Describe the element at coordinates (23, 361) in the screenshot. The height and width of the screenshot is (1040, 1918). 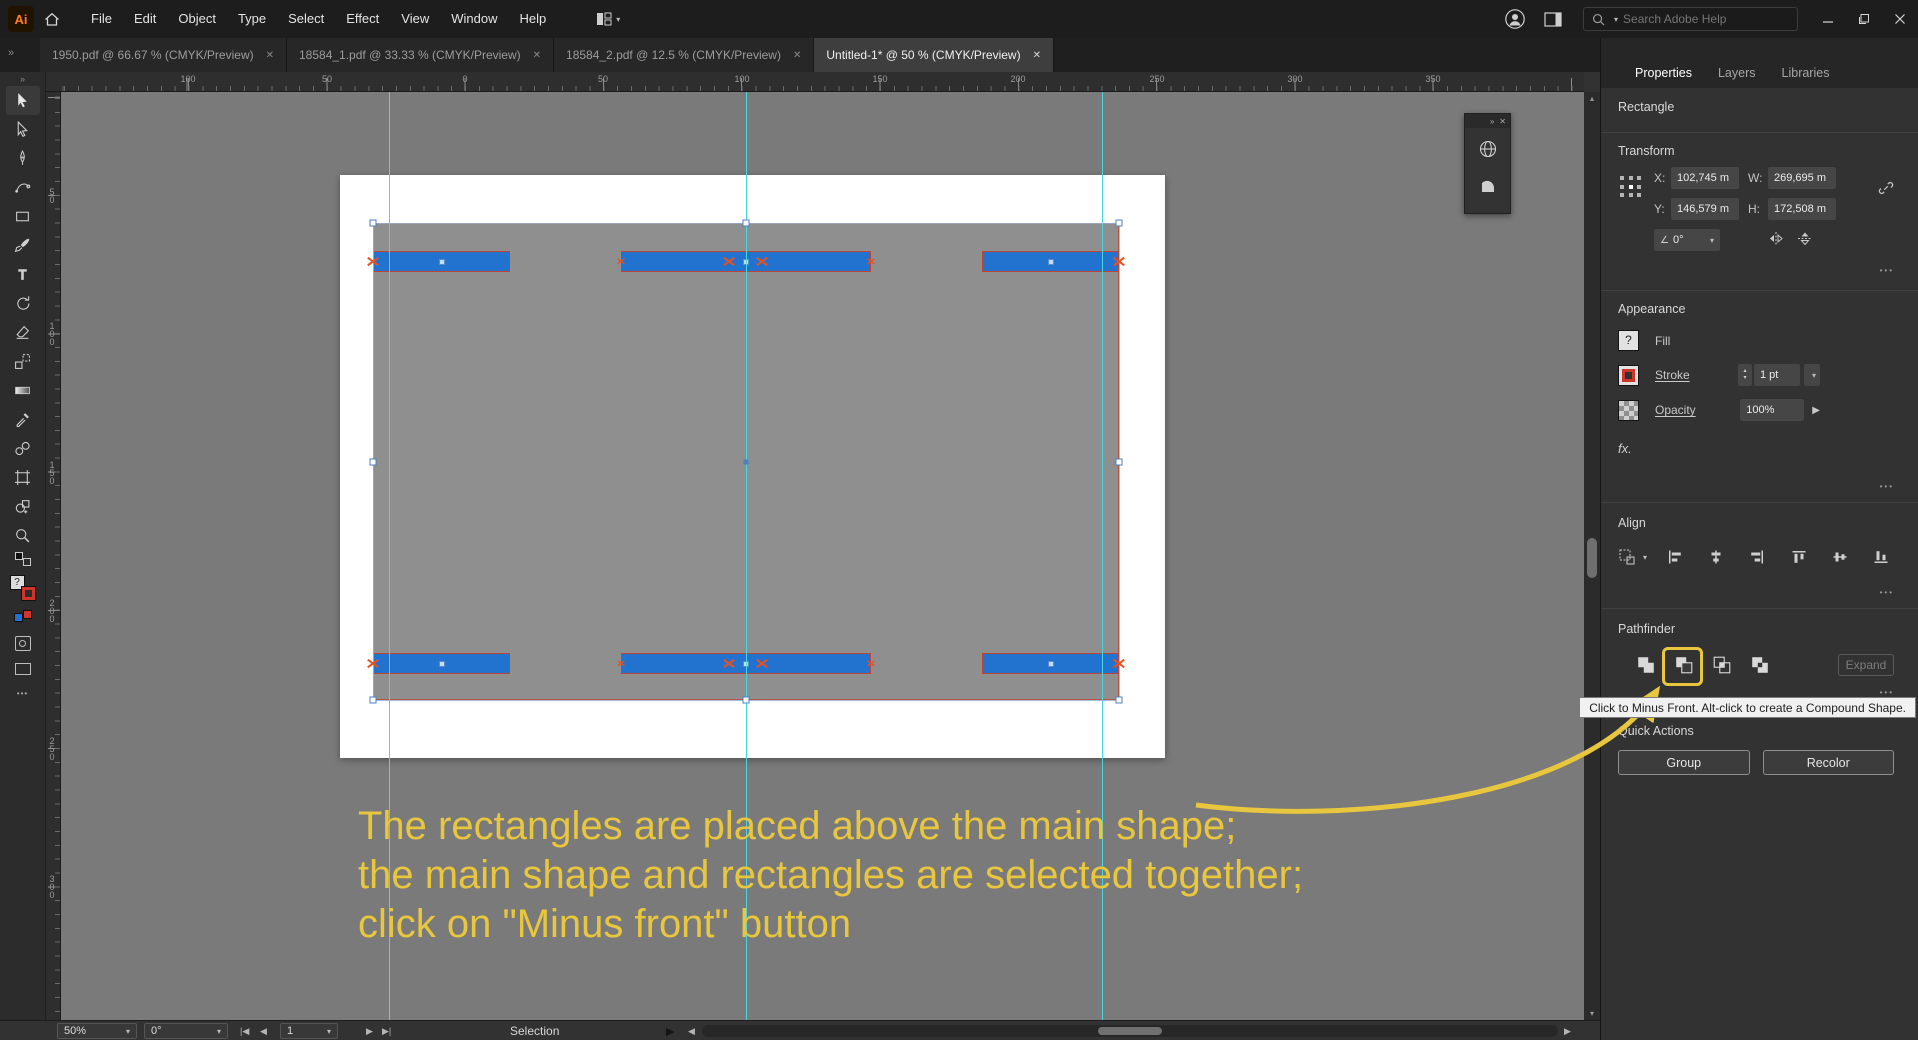
I see `scale-tool` at that location.